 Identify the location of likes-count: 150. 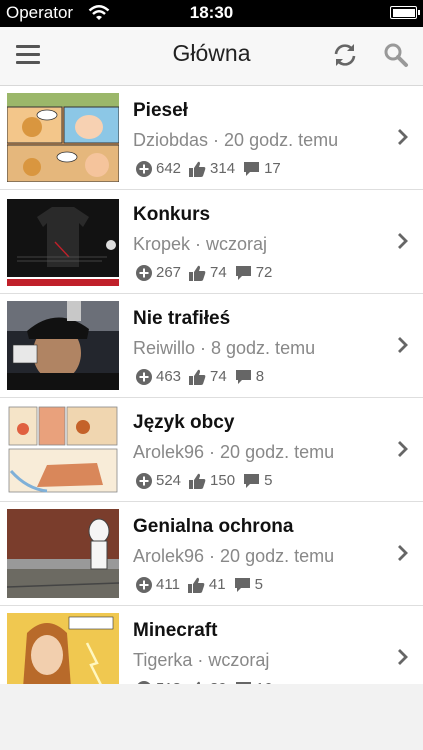
(223, 480).